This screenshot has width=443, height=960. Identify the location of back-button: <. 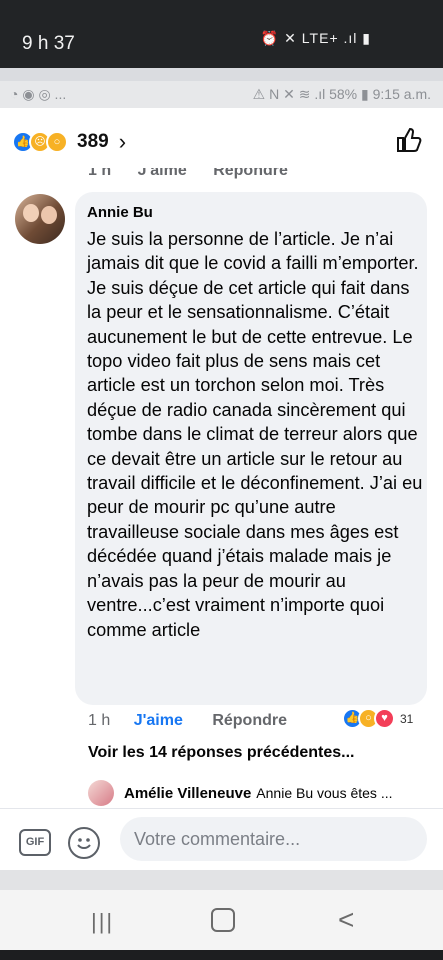
(346, 920).